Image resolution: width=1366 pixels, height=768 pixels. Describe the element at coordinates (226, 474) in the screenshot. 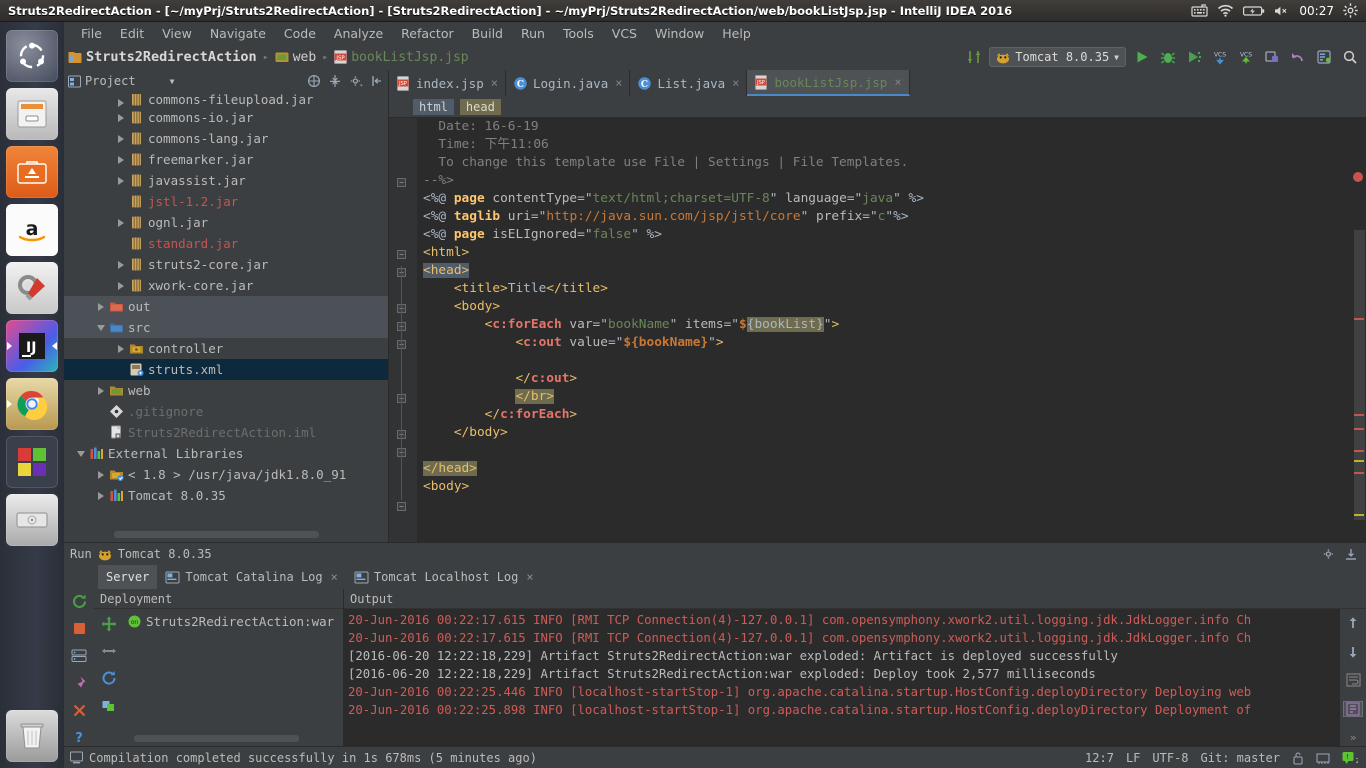

I see `tree-row: < 1.8 > /usr/java/jdk1.8.0_91` at that location.